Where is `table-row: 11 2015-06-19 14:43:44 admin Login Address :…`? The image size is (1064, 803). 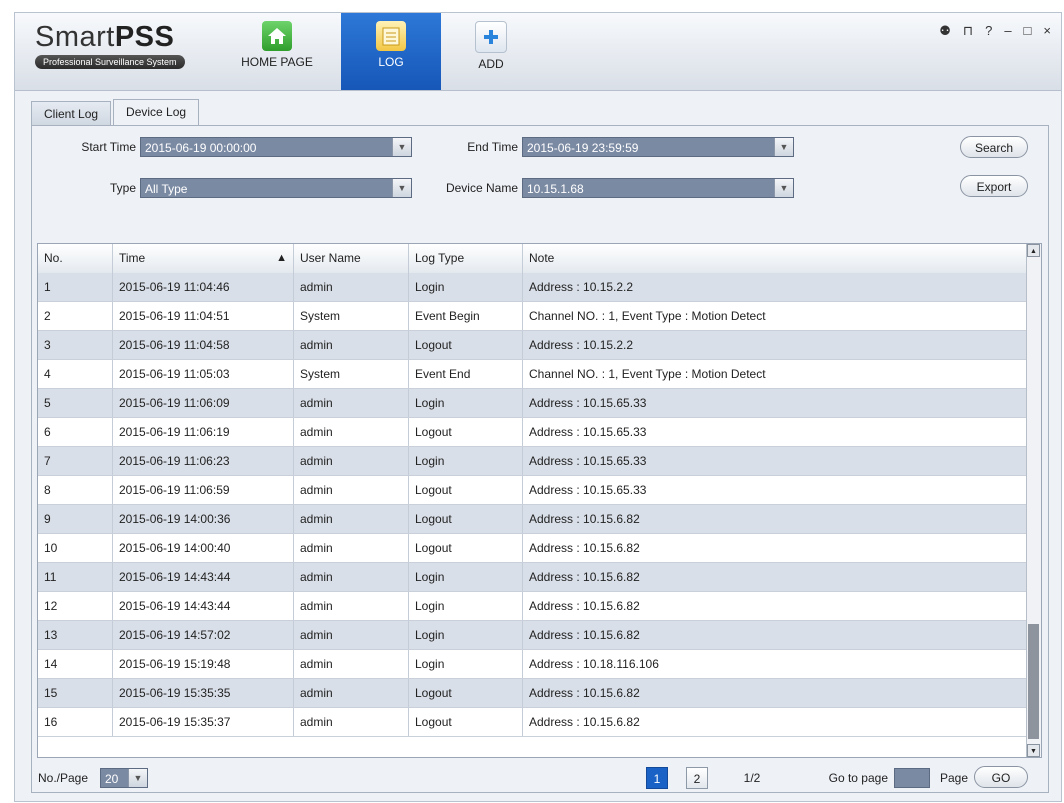 table-row: 11 2015-06-19 14:43:44 admin Login Address :… is located at coordinates (533, 577).